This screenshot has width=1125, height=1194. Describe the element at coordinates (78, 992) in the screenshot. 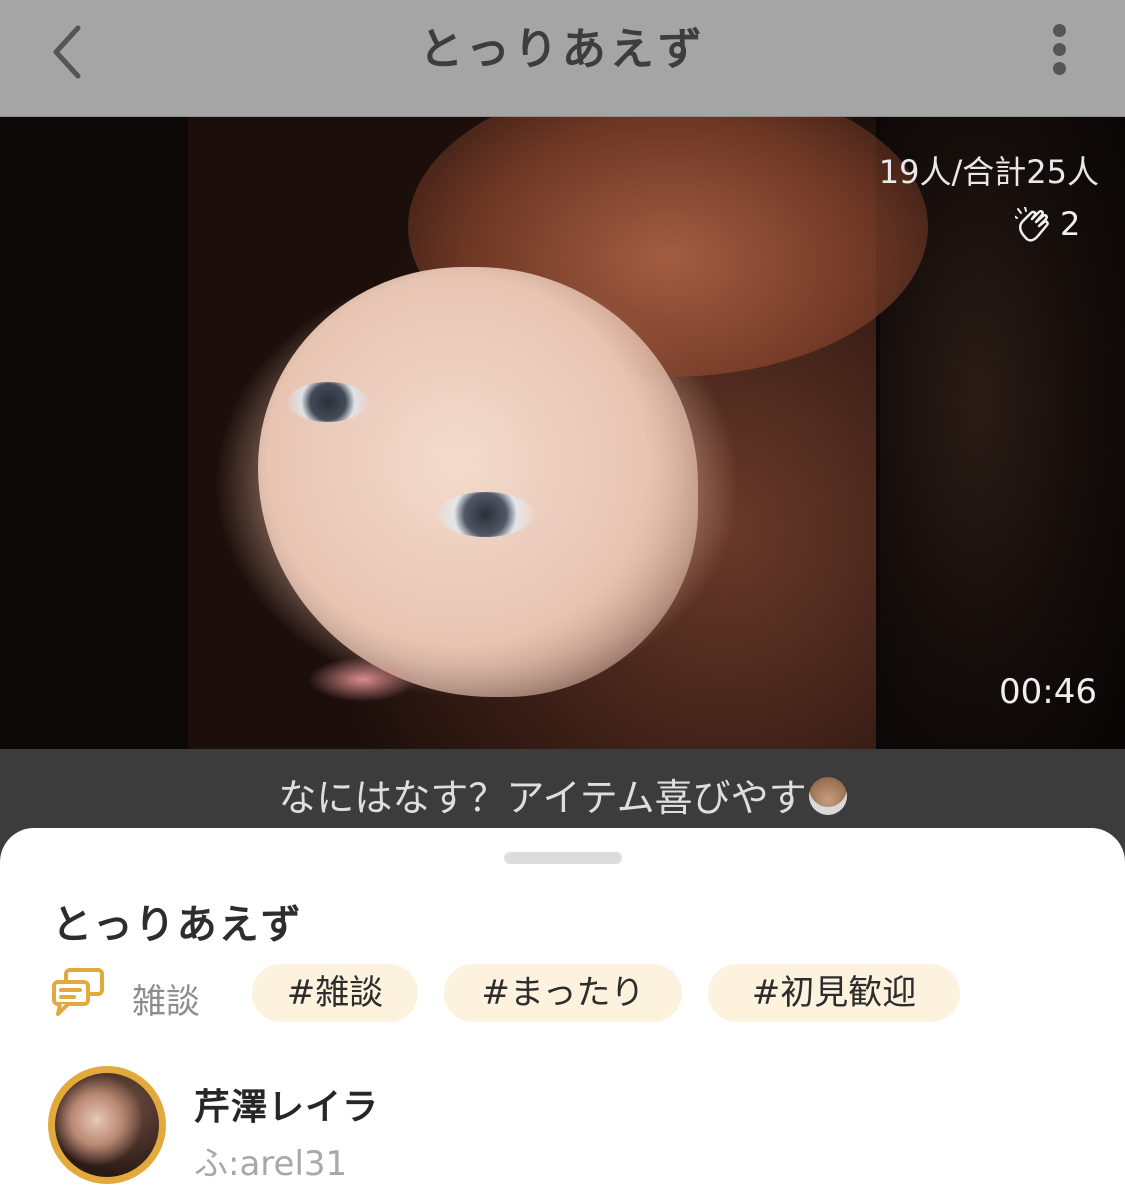

I see `chat-bubbles-icon` at that location.